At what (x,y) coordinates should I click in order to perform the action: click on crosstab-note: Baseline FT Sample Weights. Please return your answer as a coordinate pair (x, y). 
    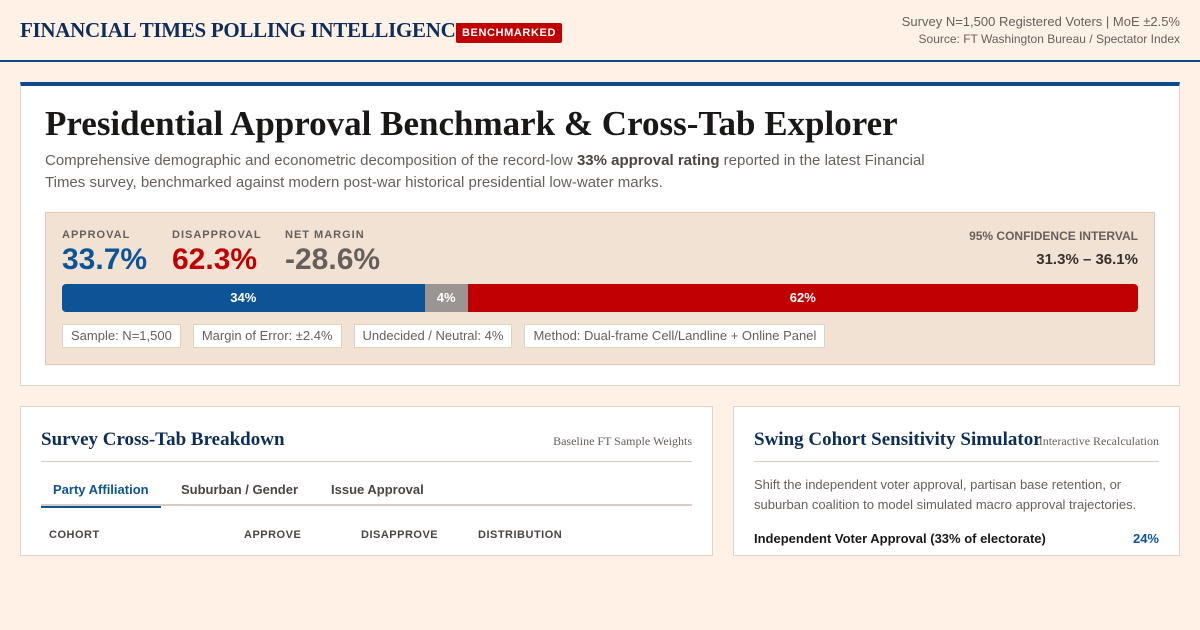
    Looking at the image, I should click on (622, 441).